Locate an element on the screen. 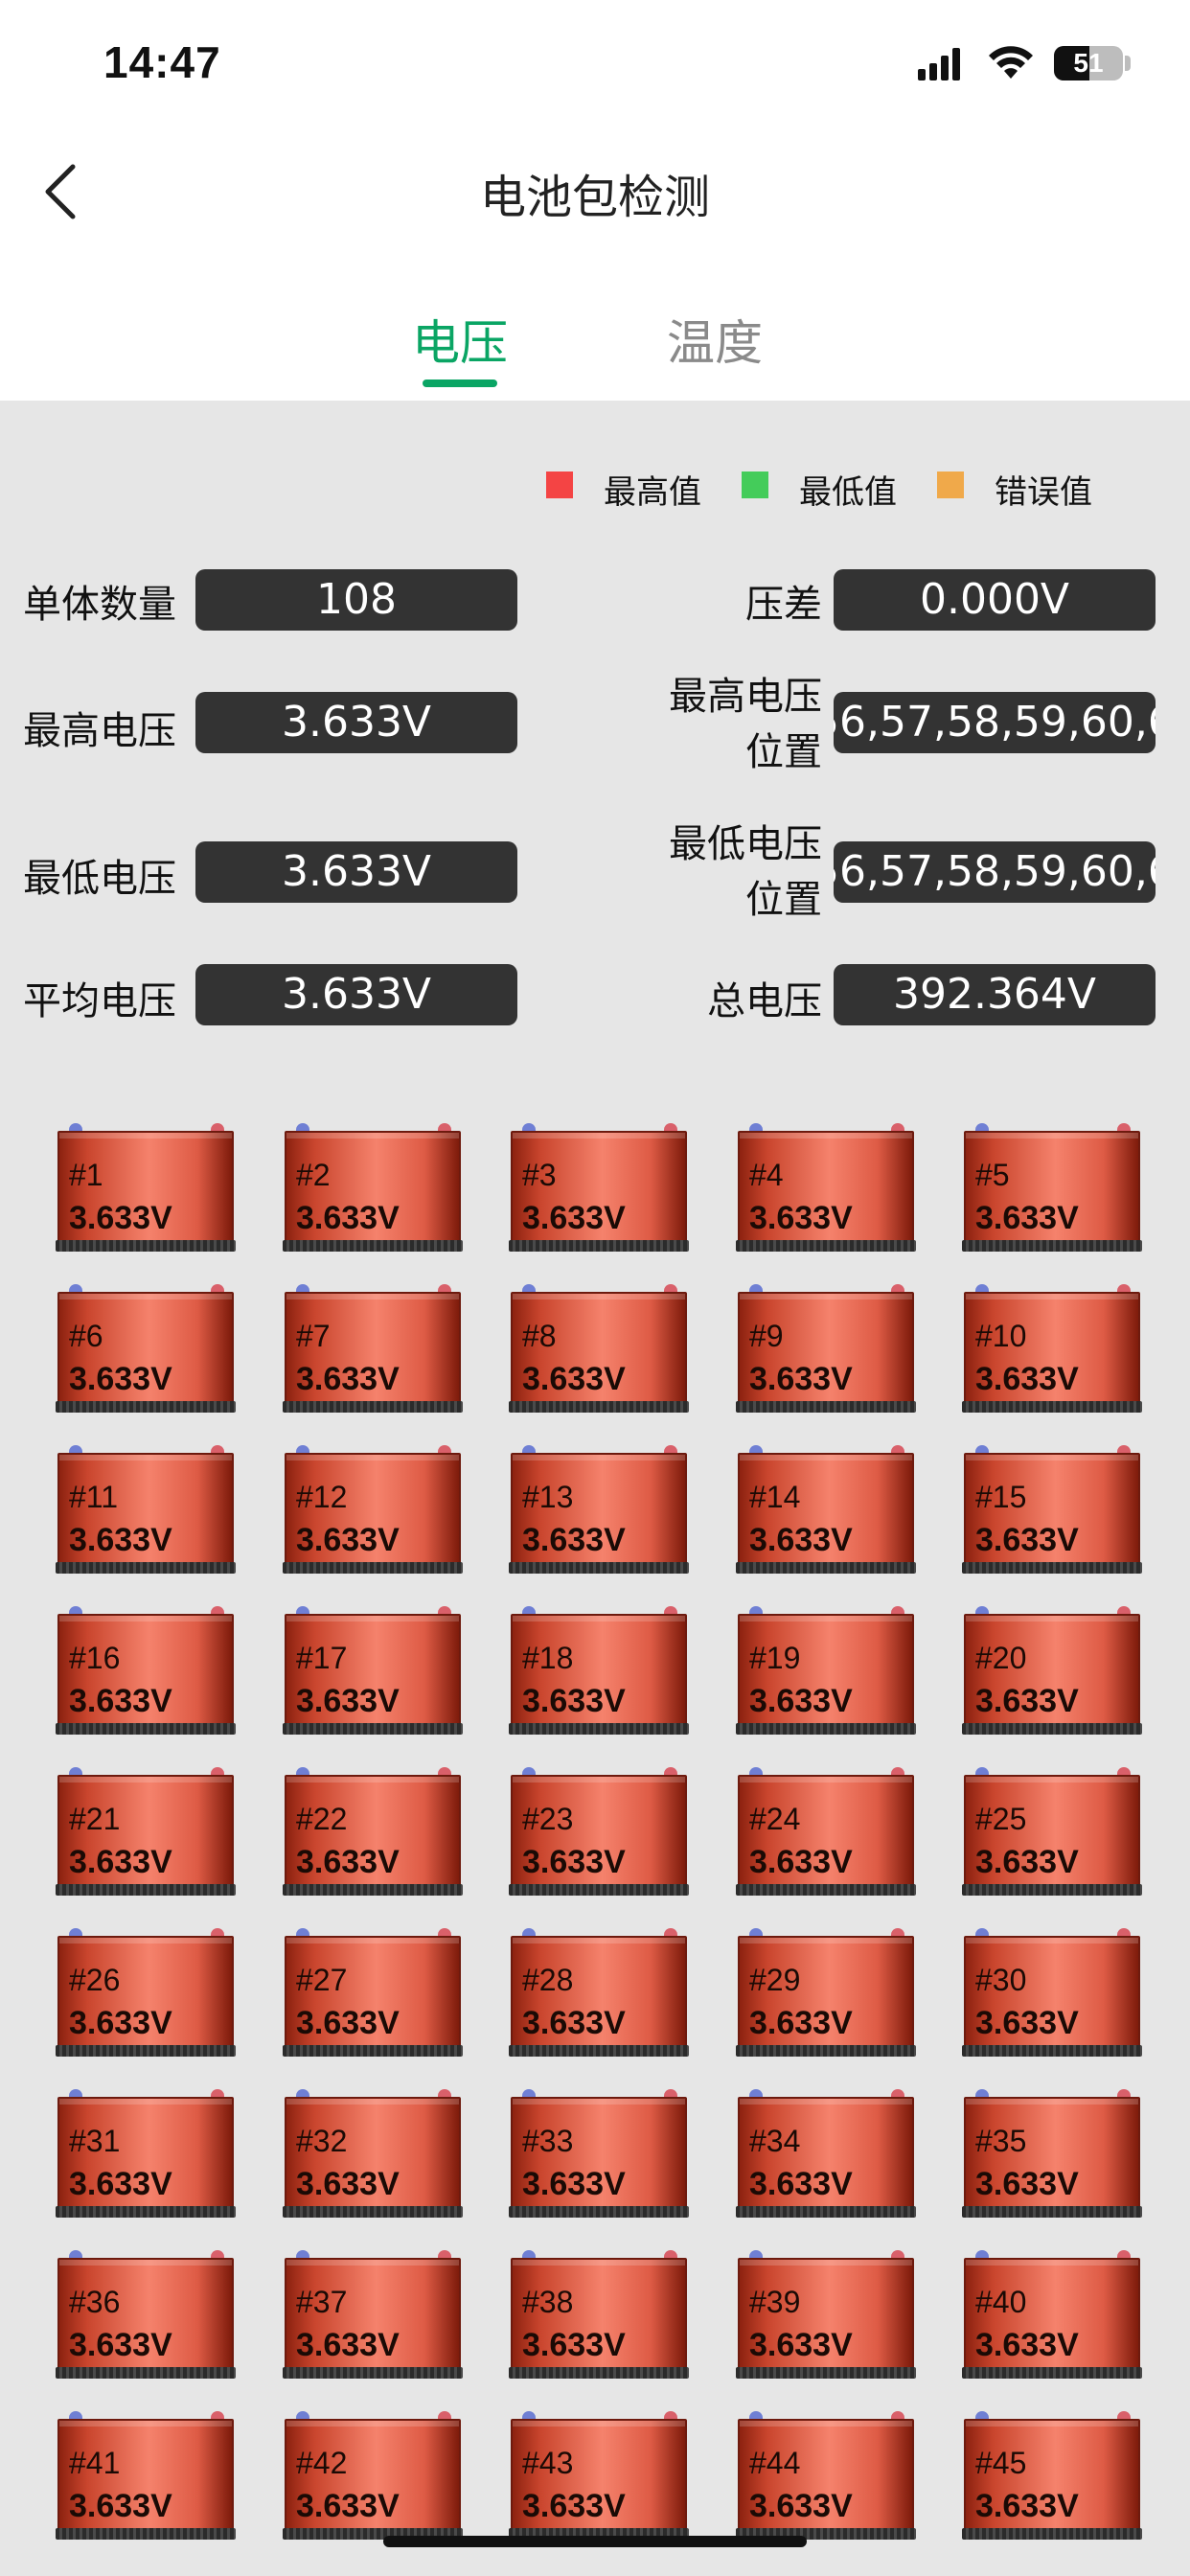  cell-body: #4 3.633V is located at coordinates (826, 1189).